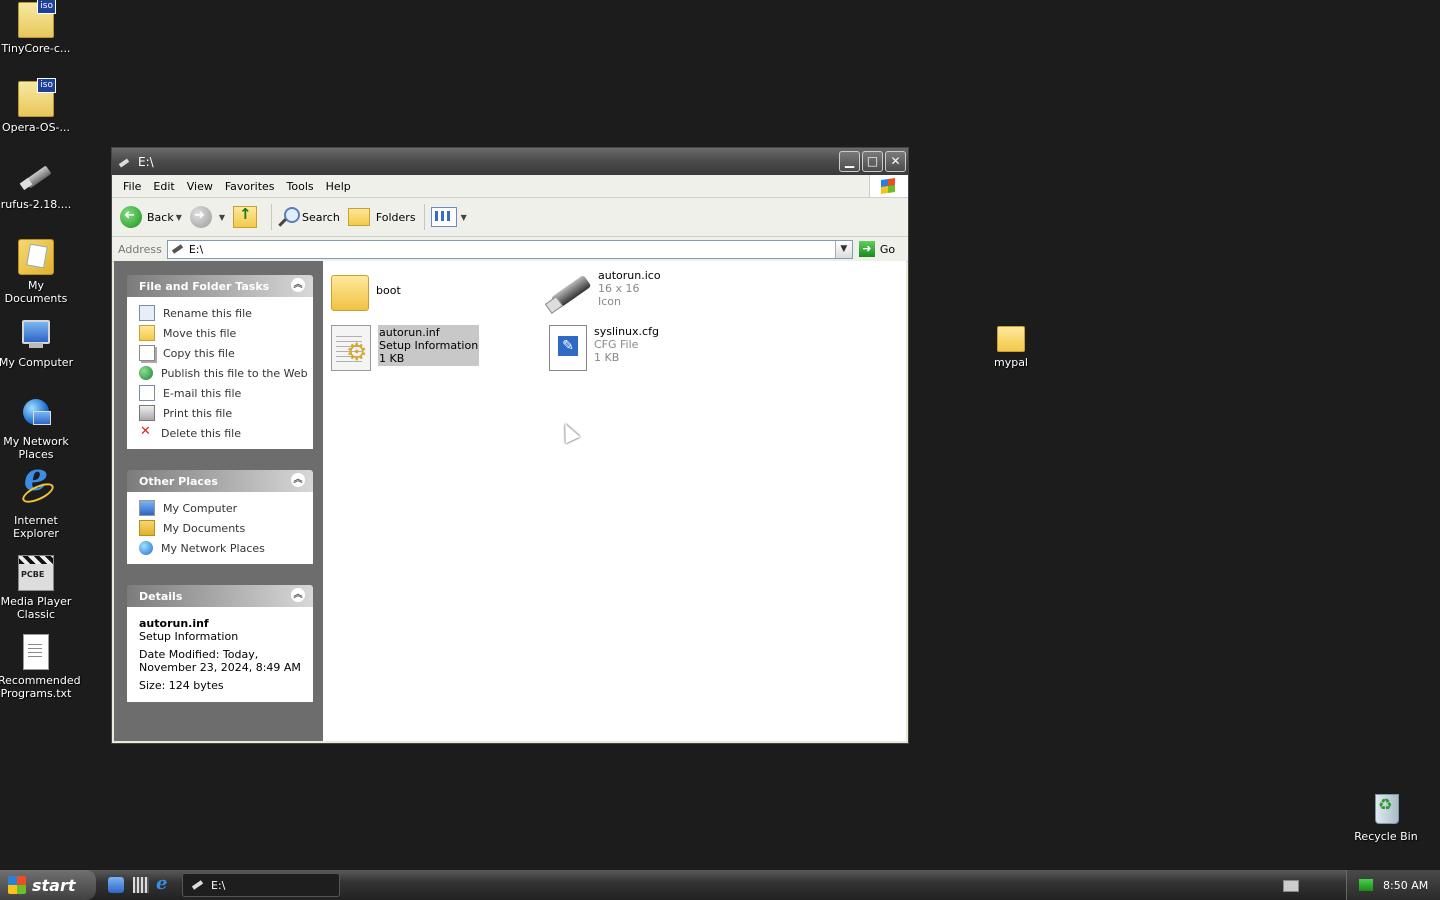 Image resolution: width=1440 pixels, height=900 pixels. What do you see at coordinates (164, 883) in the screenshot?
I see `internet-explorer-icon: e` at bounding box center [164, 883].